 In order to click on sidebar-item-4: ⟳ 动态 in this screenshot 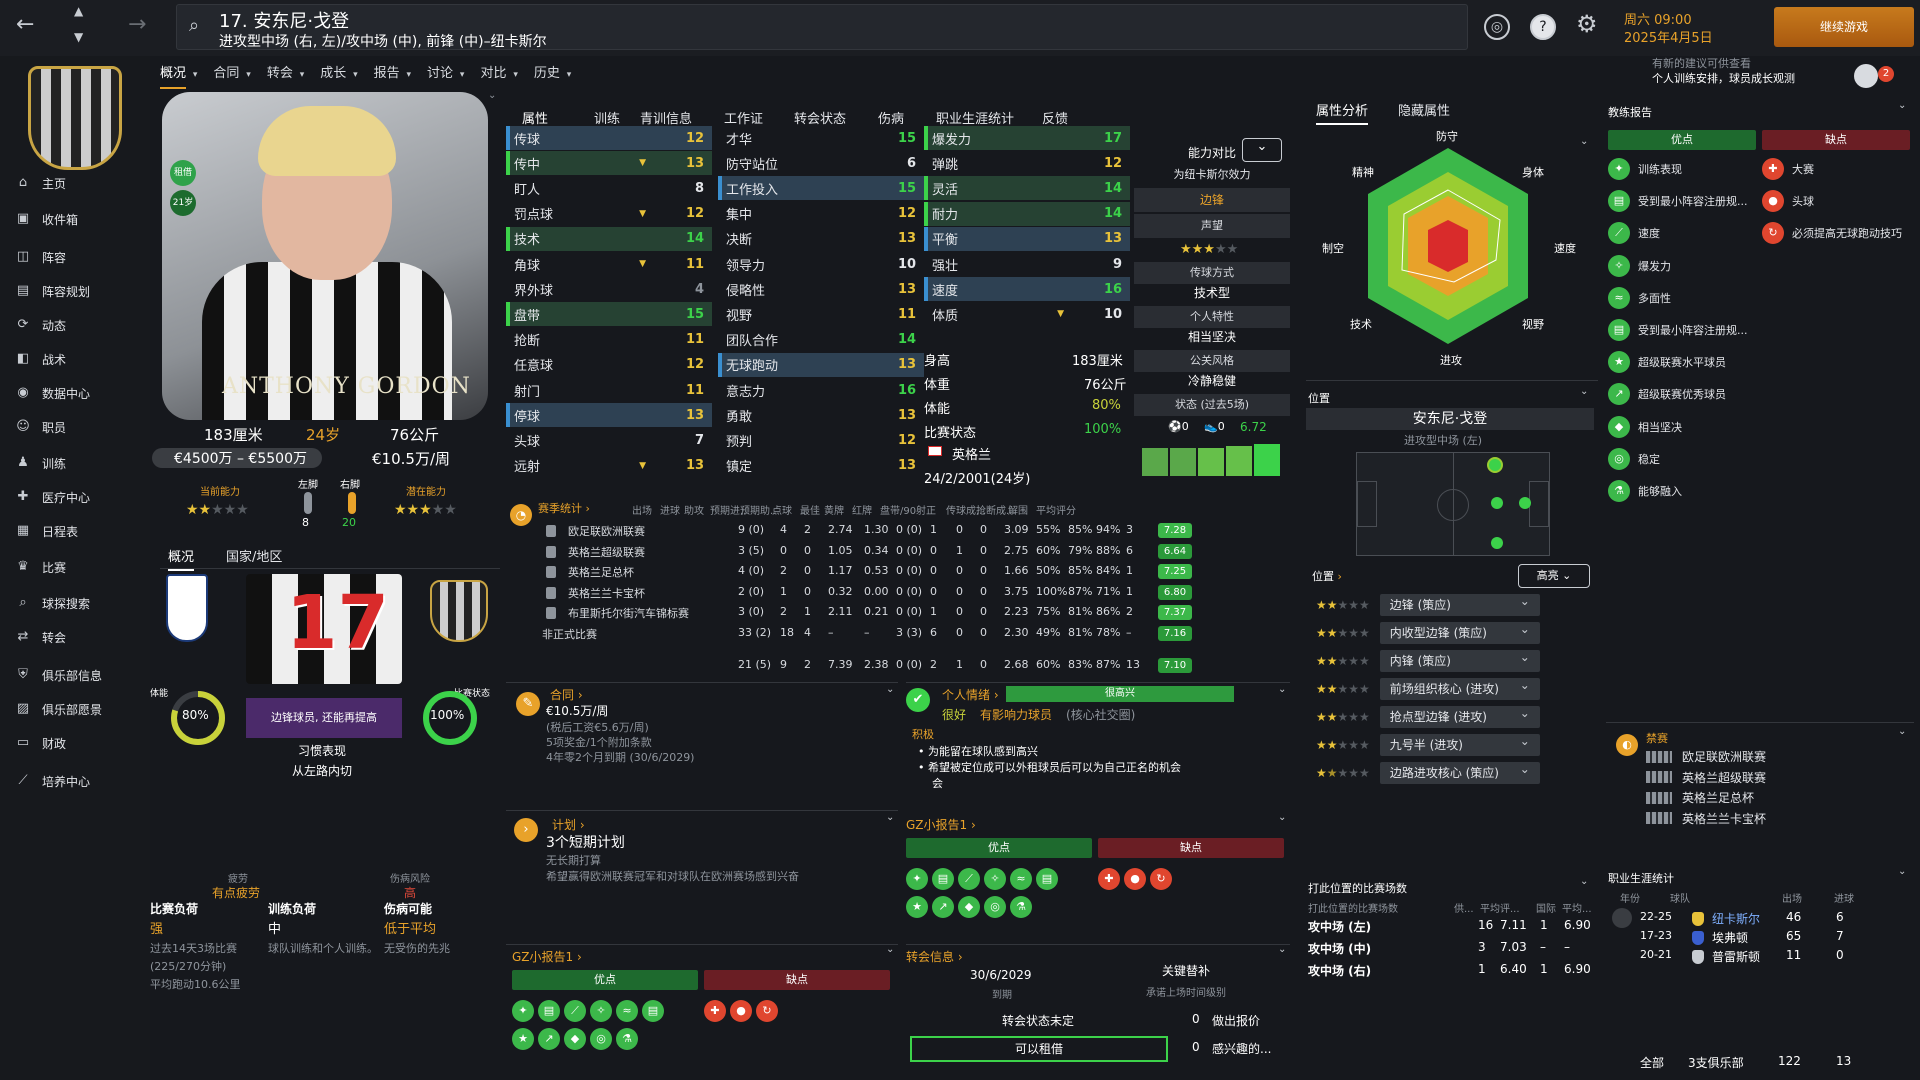, I will do `click(82, 325)`.